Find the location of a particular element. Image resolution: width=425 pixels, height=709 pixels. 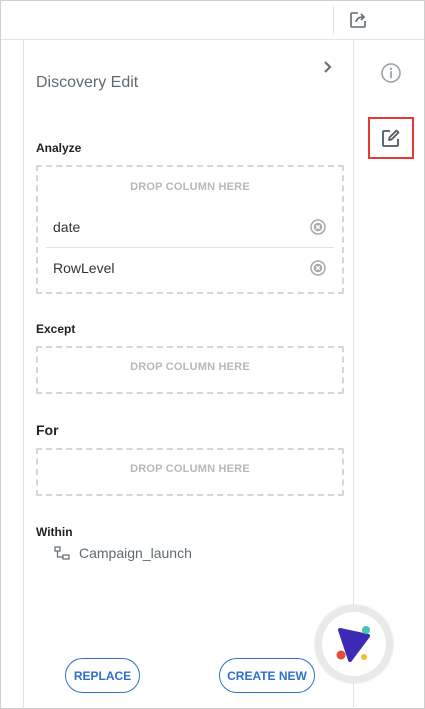

info-icon is located at coordinates (391, 73).